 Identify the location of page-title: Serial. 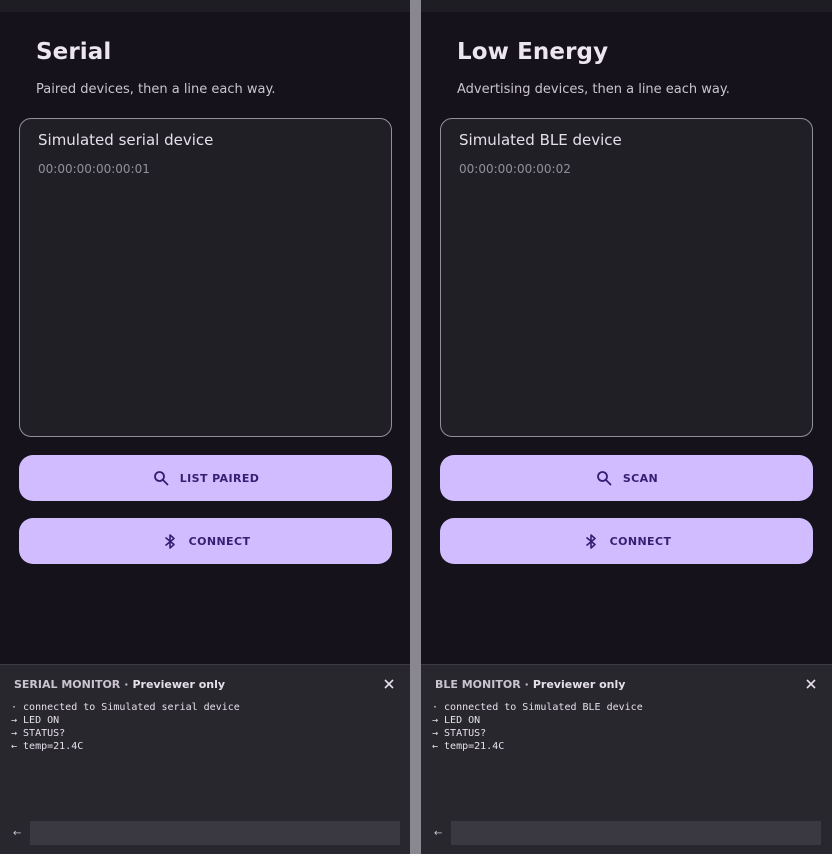
(74, 52).